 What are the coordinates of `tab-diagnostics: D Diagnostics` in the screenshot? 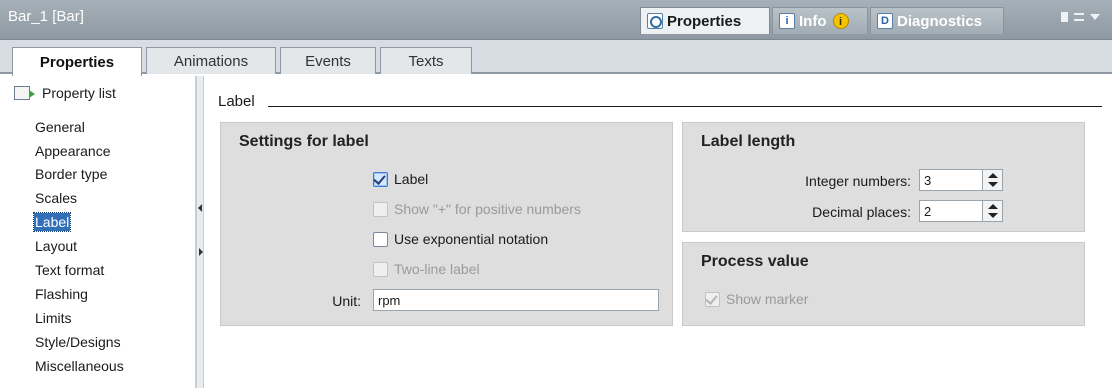 It's located at (937, 20).